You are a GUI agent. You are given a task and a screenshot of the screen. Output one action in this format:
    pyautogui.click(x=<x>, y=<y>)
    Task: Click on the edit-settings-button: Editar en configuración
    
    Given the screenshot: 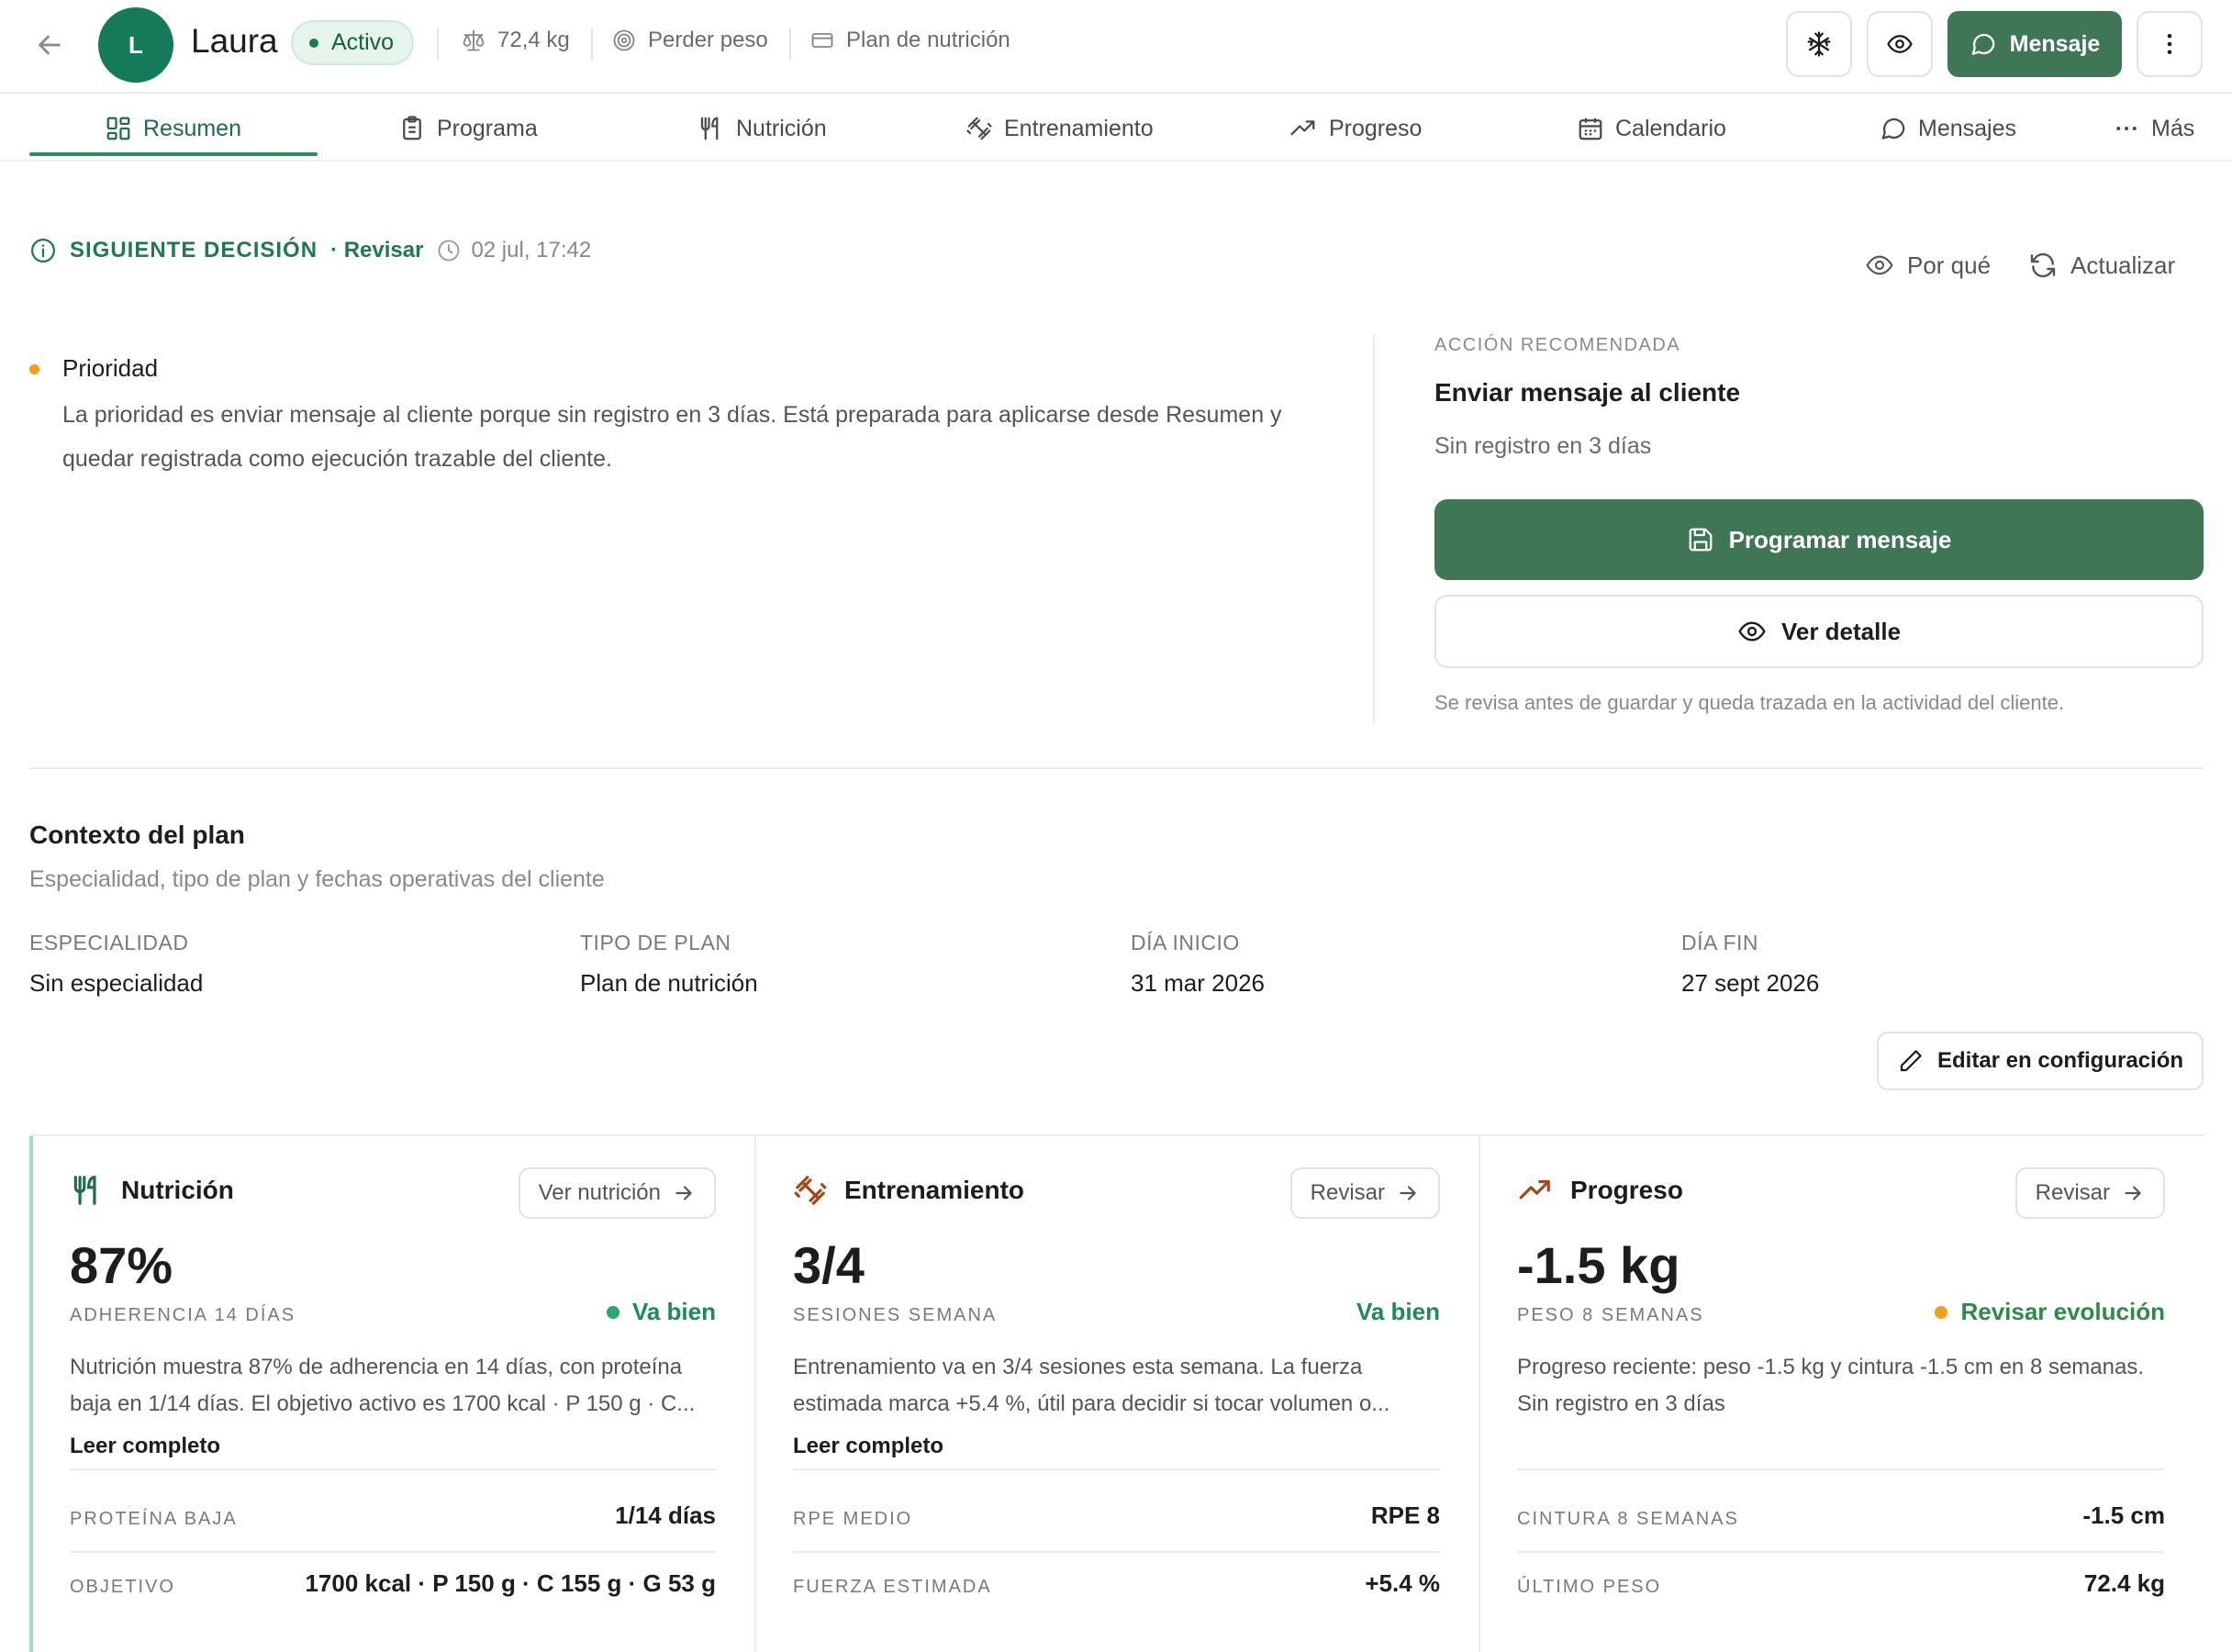 What is the action you would take?
    pyautogui.click(x=2041, y=1061)
    